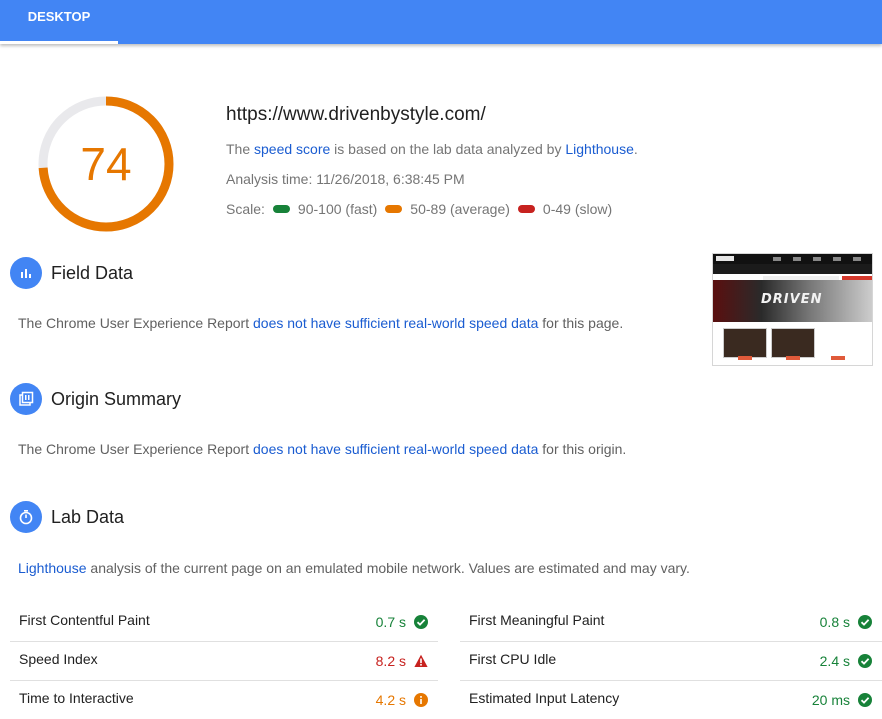 The image size is (882, 719). What do you see at coordinates (792, 272) in the screenshot?
I see `thumbnail-subnav` at bounding box center [792, 272].